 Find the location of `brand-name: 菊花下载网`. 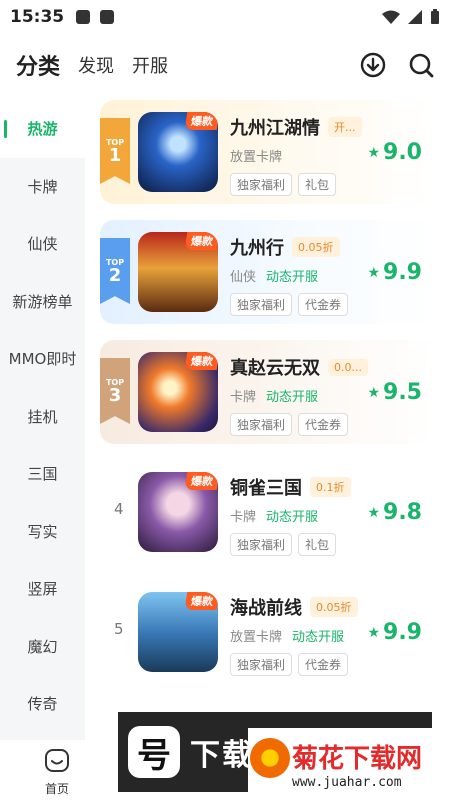

brand-name: 菊花下载网 is located at coordinates (357, 759).